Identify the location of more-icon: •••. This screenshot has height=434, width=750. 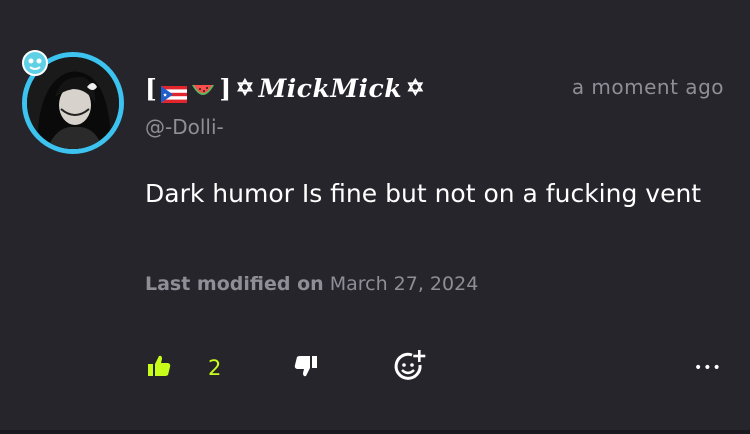
(708, 368).